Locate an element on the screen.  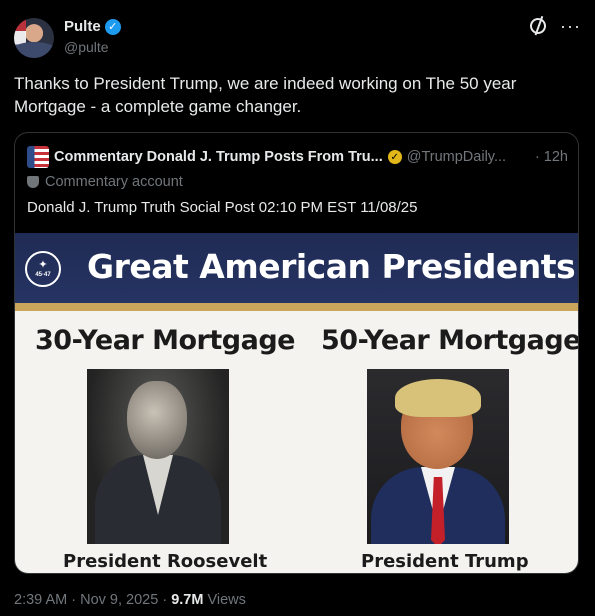
trump-portrait is located at coordinates (438, 456).